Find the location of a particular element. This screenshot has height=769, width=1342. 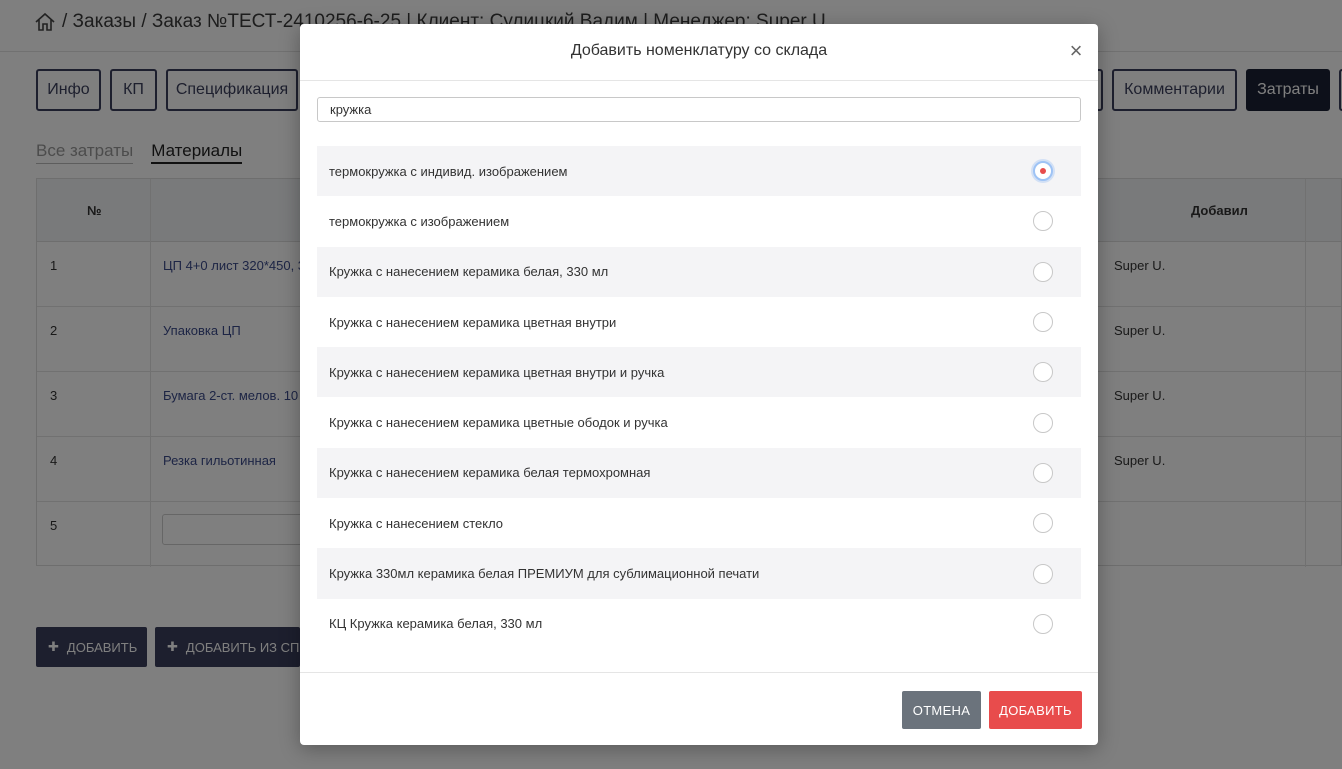

list-item-label: КЦ Кружка керамика белая, 330 мл is located at coordinates (436, 624).